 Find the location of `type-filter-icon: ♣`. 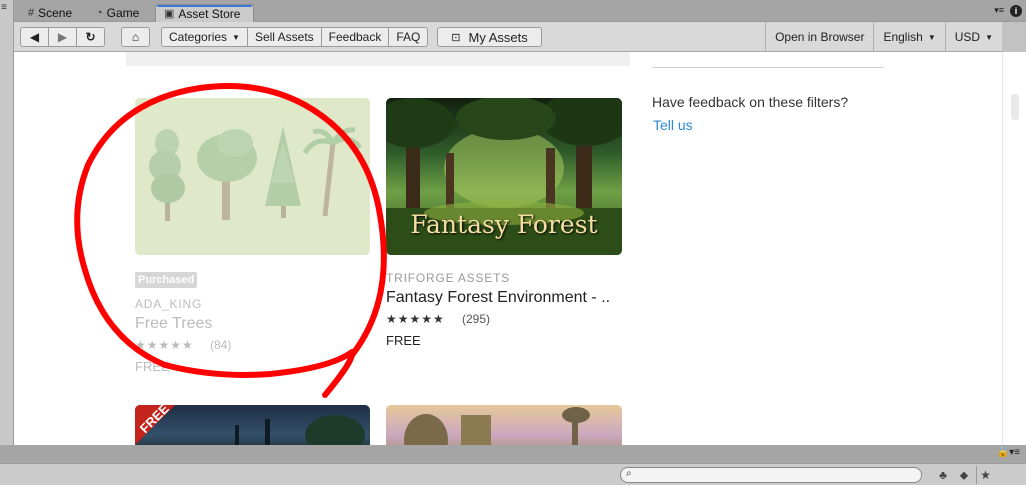

type-filter-icon: ♣ is located at coordinates (943, 475).